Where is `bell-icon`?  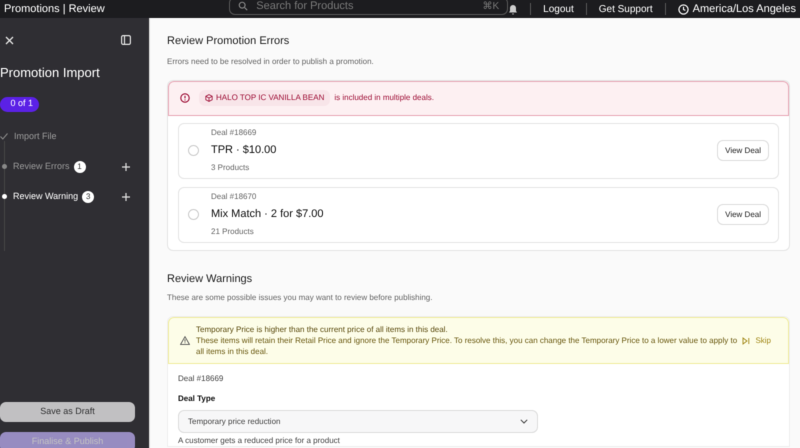 bell-icon is located at coordinates (513, 9).